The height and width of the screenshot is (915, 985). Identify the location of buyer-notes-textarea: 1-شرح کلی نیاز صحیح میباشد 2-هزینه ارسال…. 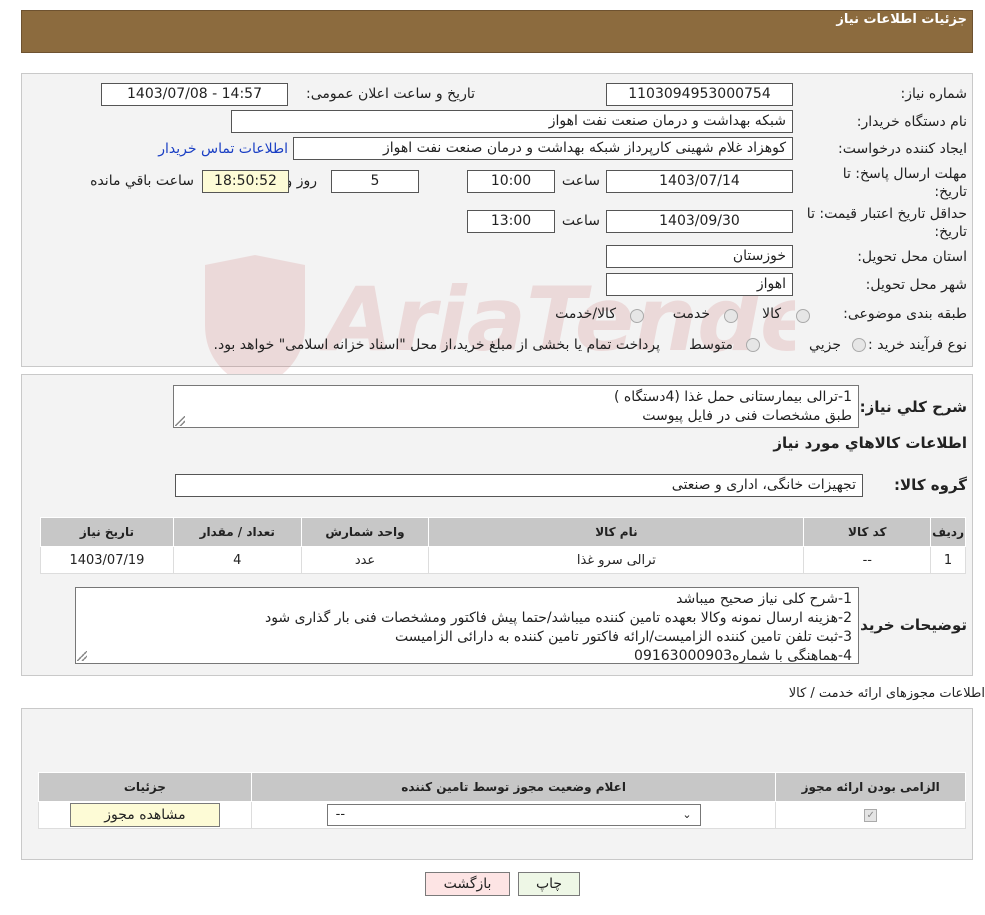
(467, 625).